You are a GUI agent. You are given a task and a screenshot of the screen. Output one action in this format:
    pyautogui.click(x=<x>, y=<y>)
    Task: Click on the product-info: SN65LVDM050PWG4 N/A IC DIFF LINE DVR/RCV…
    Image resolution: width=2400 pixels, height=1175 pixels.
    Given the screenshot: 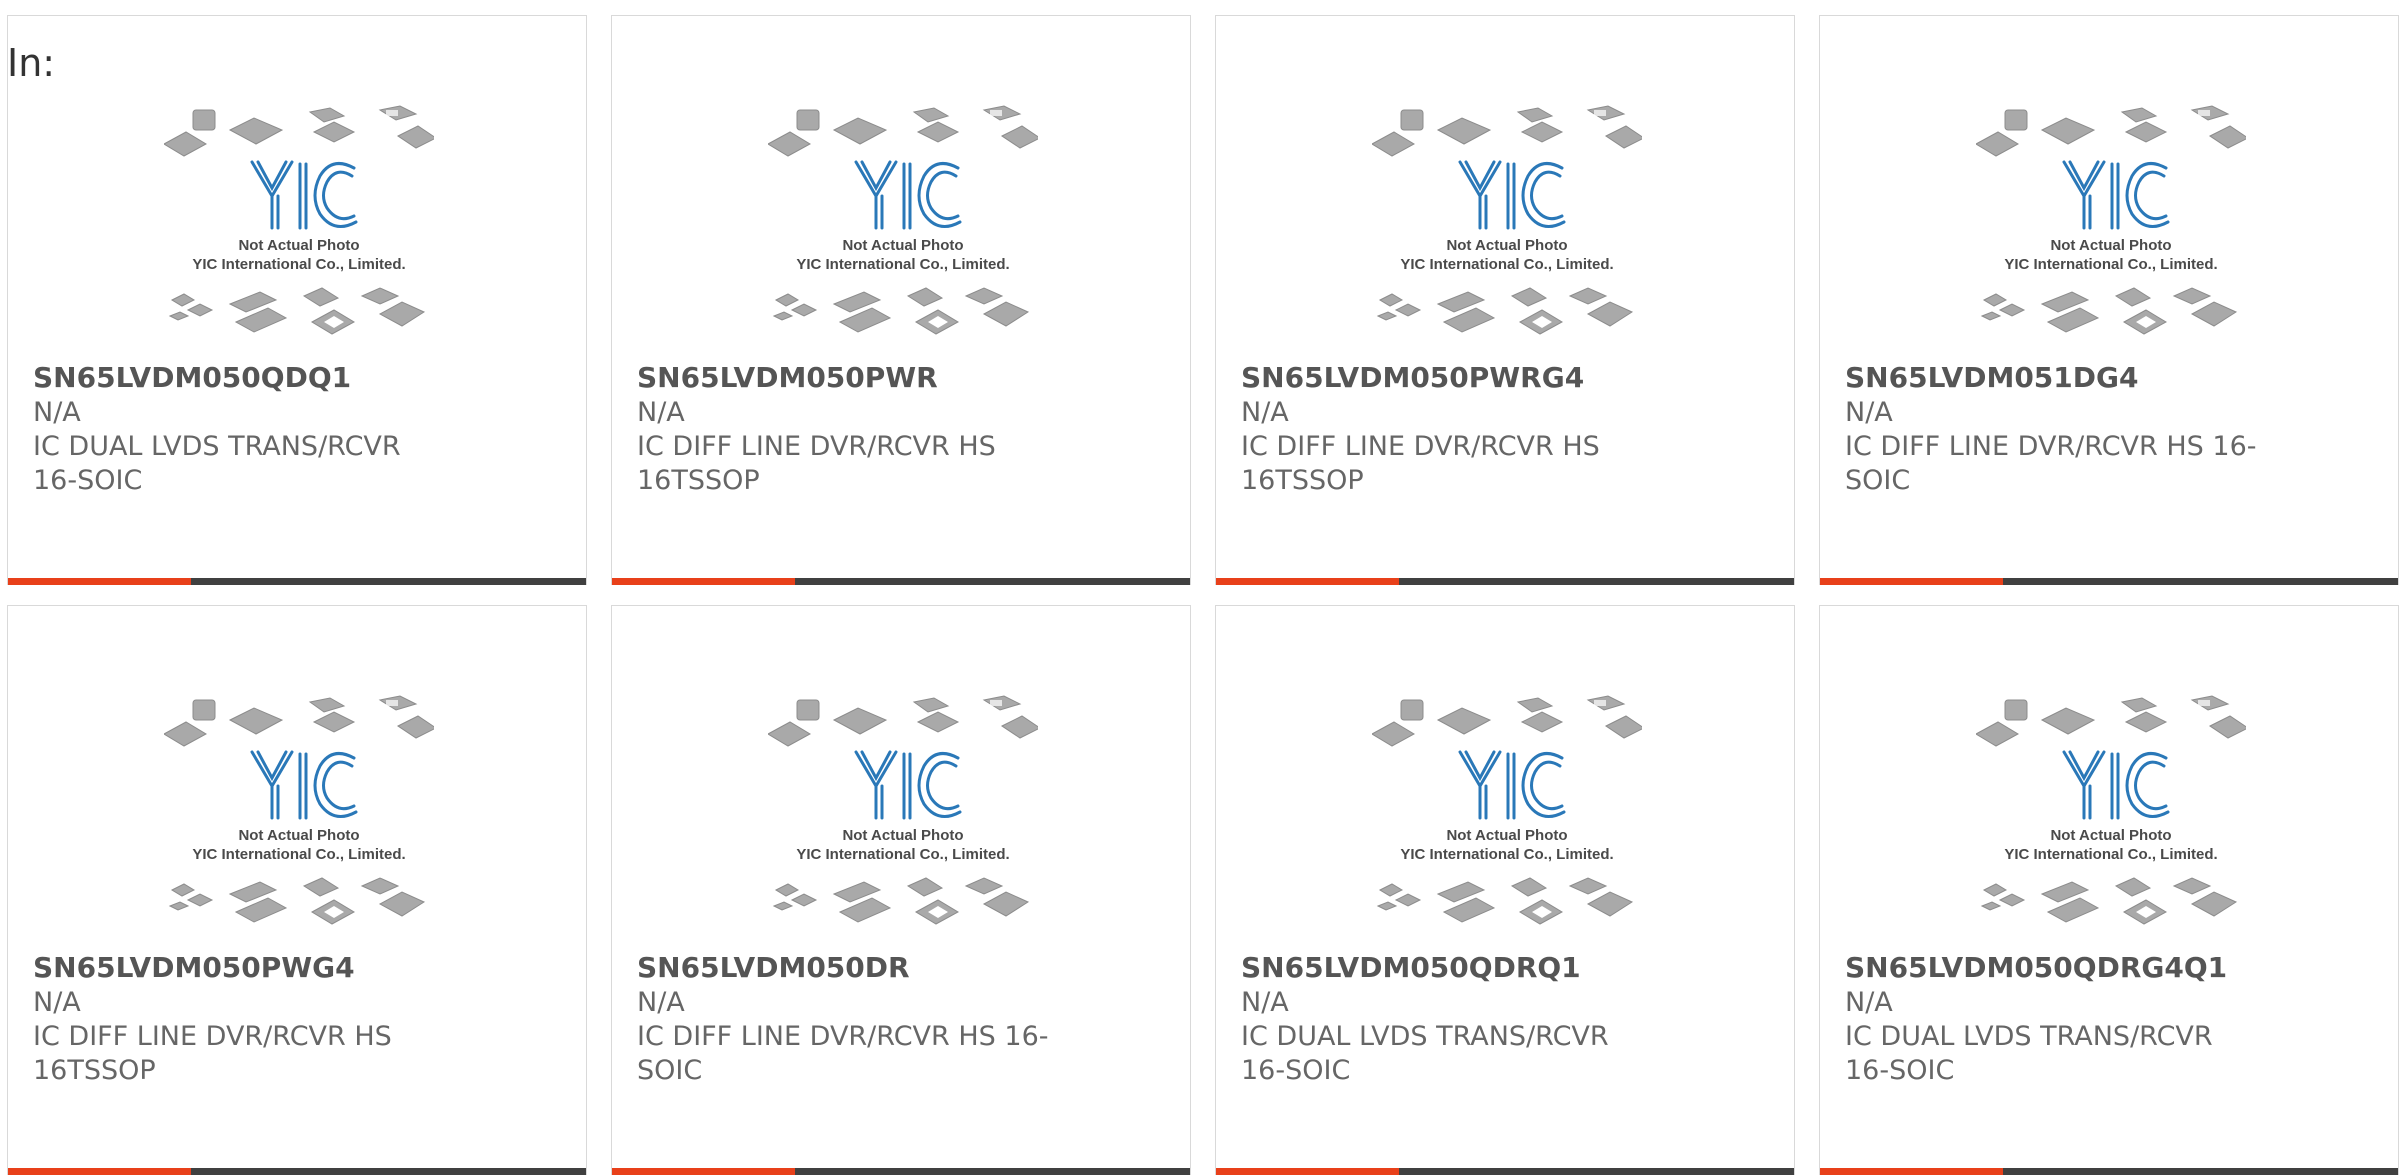 What is the action you would take?
    pyautogui.click(x=243, y=1019)
    